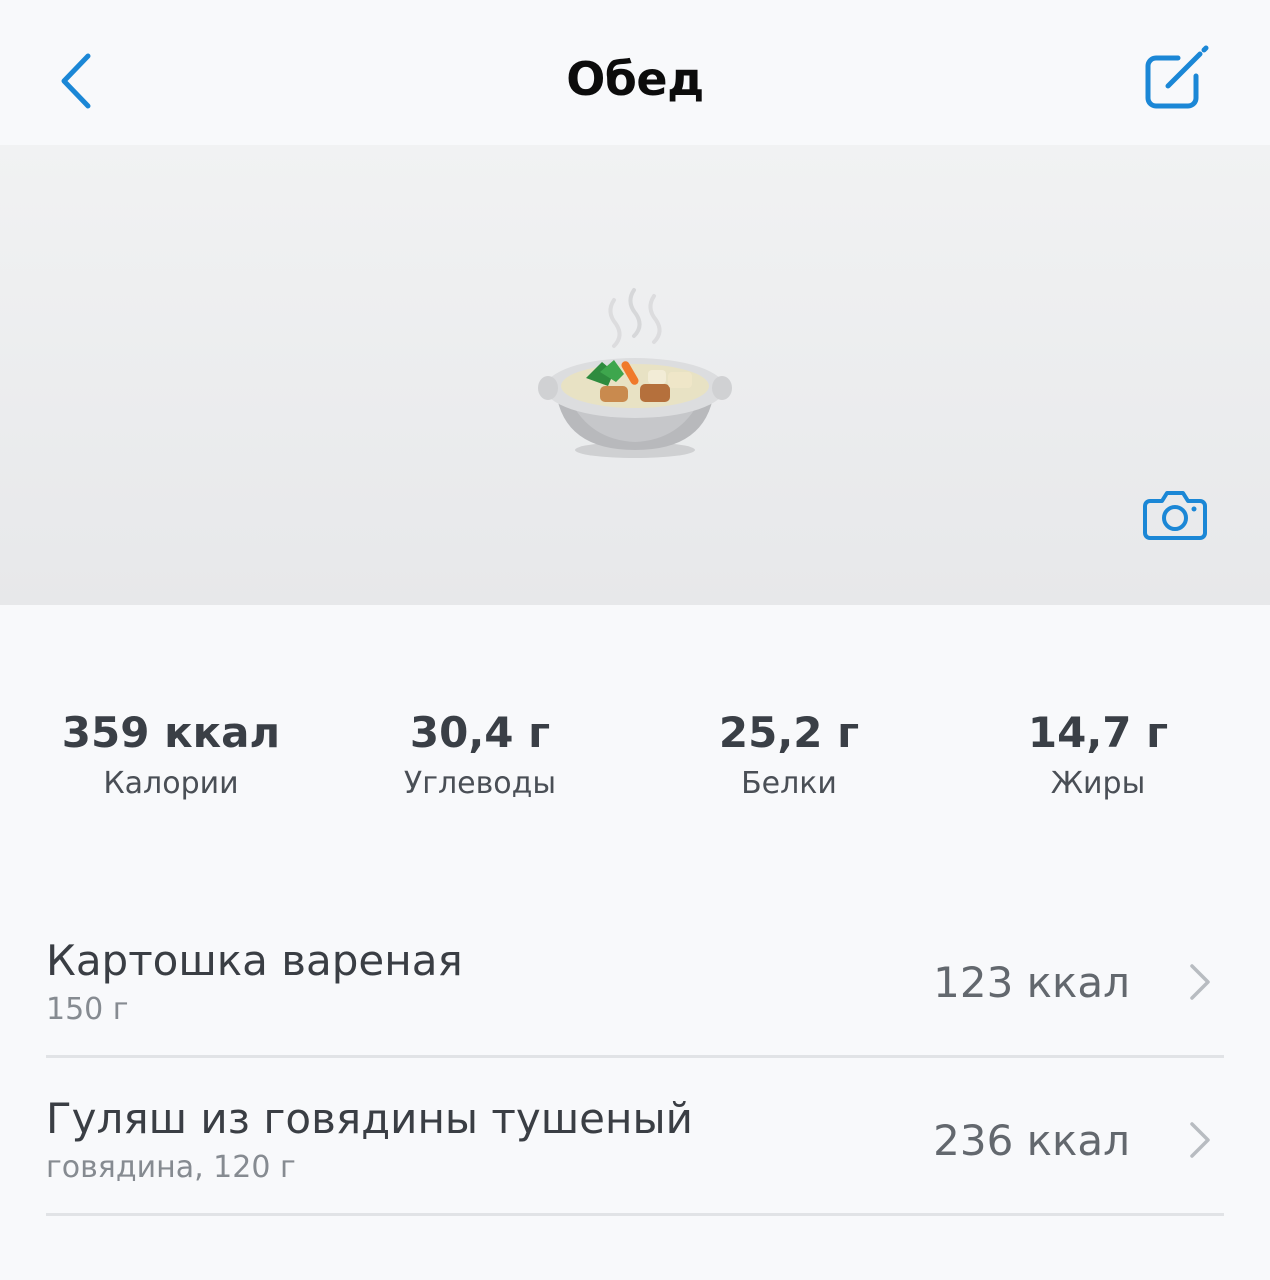 Image resolution: width=1270 pixels, height=1280 pixels. I want to click on camera-button, so click(1175, 515).